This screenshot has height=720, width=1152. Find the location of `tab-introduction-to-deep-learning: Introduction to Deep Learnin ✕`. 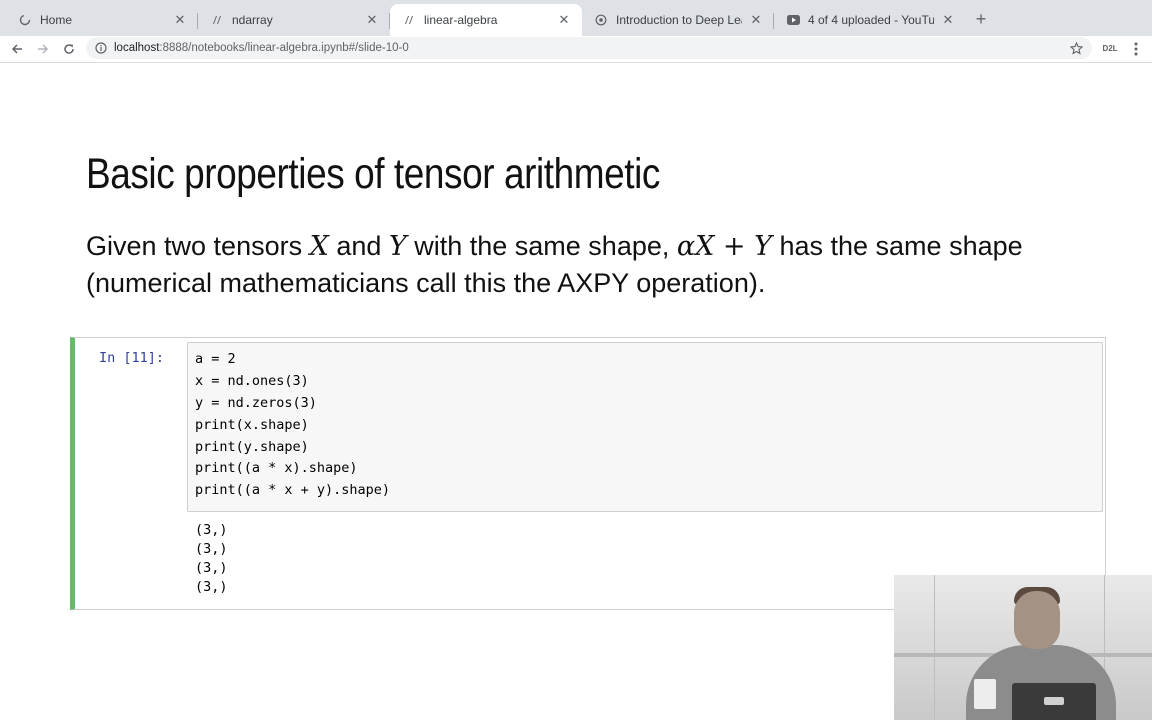

tab-introduction-to-deep-learning: Introduction to Deep Learnin ✕ is located at coordinates (678, 20).